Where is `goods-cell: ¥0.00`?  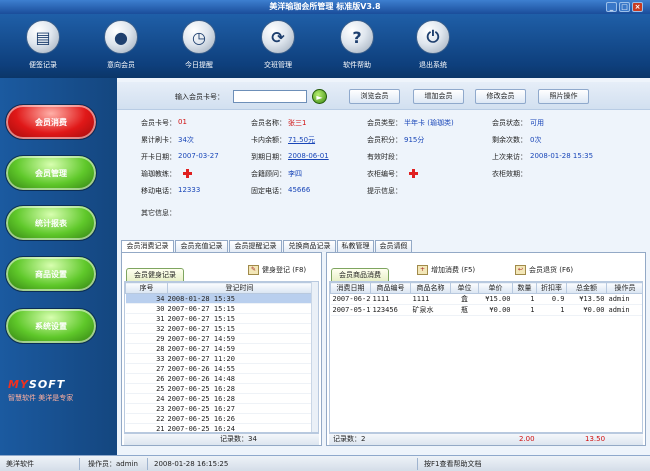 goods-cell: ¥0.00 is located at coordinates (495, 310).